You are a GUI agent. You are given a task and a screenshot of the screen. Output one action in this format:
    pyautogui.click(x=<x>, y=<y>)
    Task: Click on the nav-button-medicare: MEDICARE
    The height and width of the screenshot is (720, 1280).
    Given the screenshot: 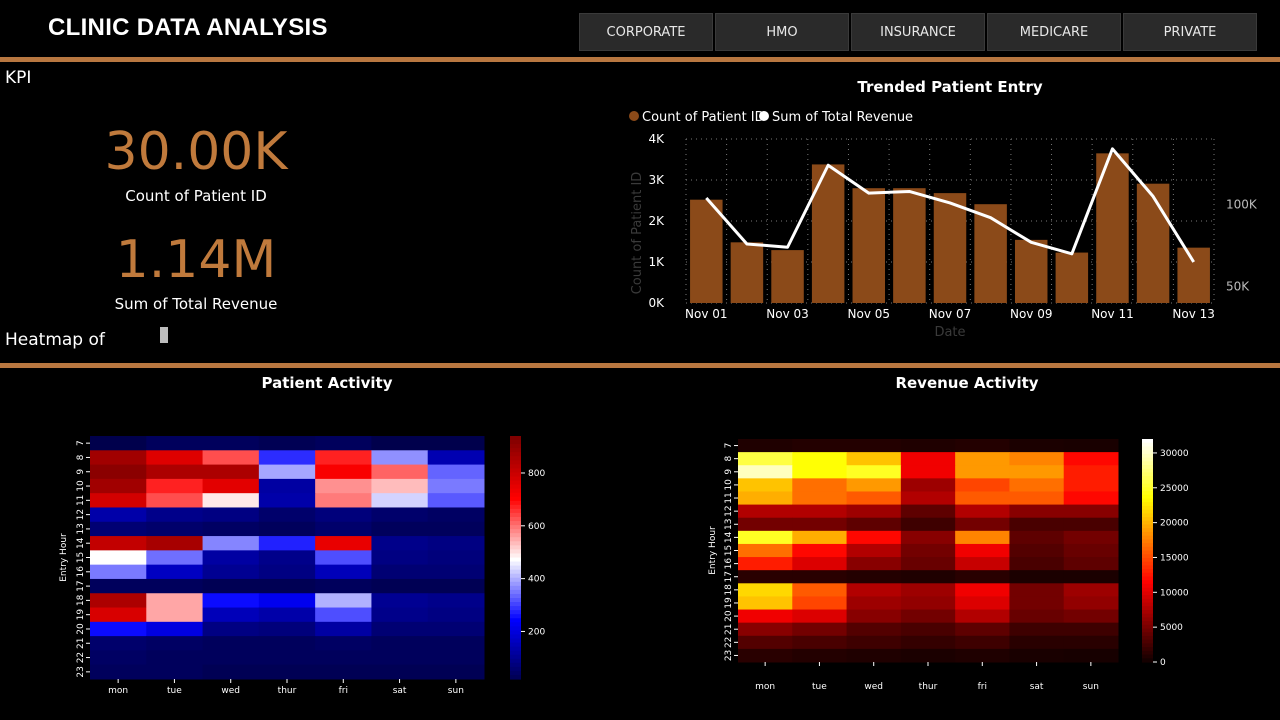 What is the action you would take?
    pyautogui.click(x=1054, y=32)
    